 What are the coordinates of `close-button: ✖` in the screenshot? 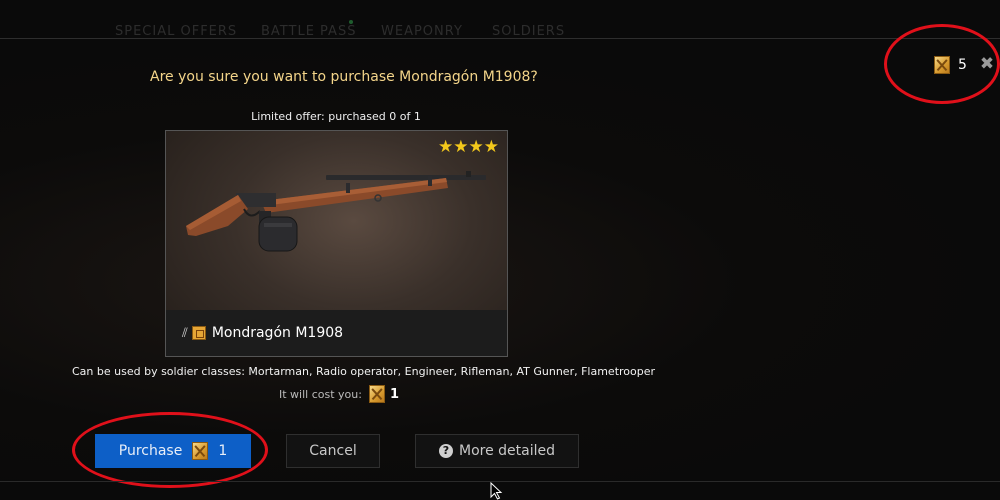 It's located at (987, 64).